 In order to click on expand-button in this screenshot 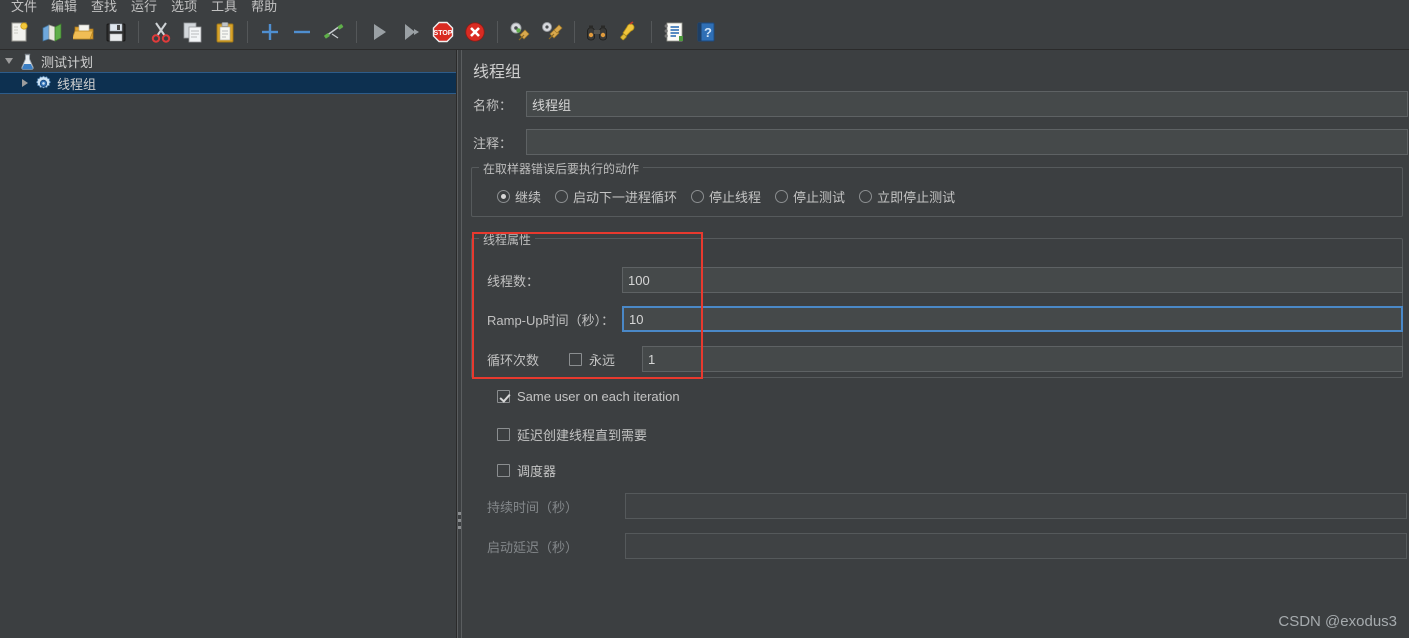, I will do `click(270, 32)`.